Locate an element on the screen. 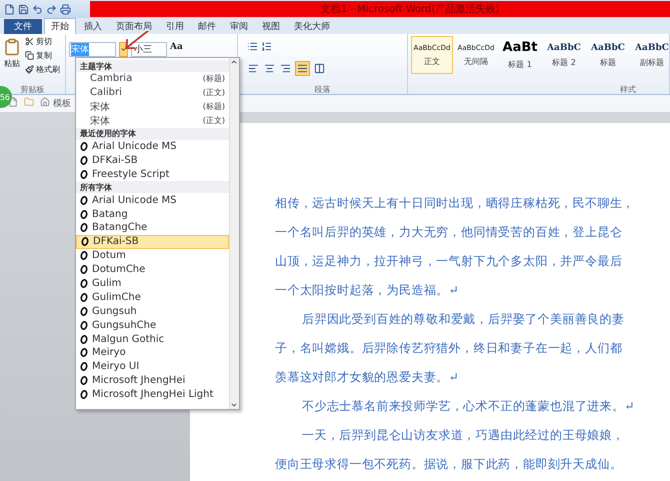 The height and width of the screenshot is (481, 670). ribbon-tab: 美化大师 is located at coordinates (312, 26).